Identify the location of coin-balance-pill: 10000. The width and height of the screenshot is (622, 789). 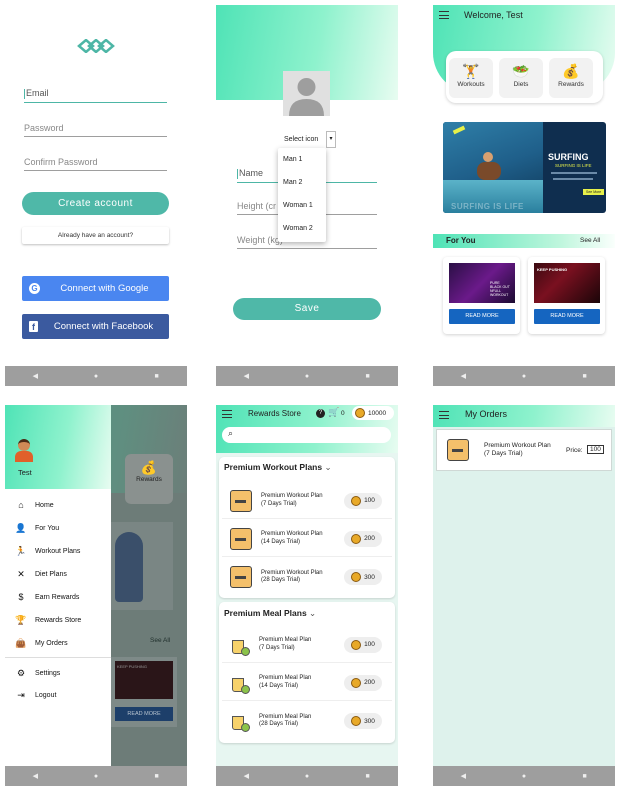
(373, 413).